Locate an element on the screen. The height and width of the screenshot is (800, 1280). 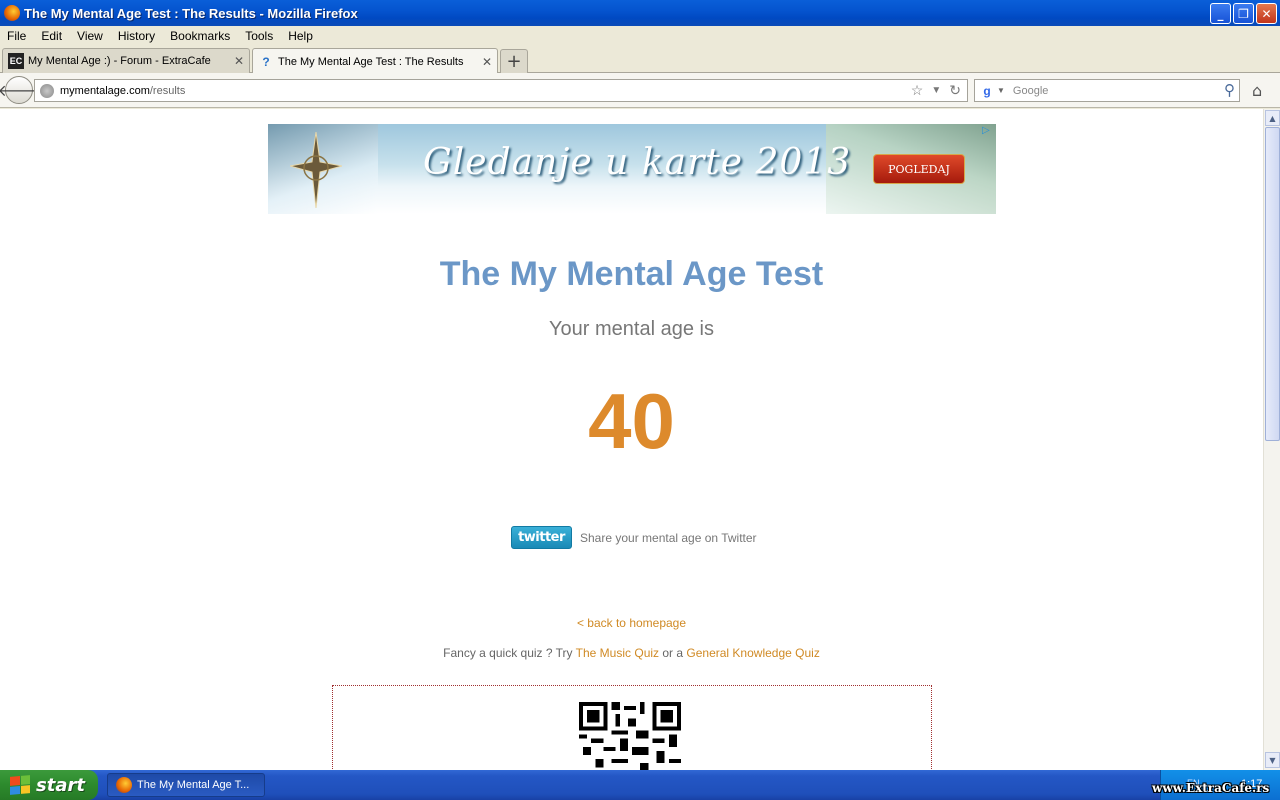
reload-icon: ↻ is located at coordinates (955, 91).